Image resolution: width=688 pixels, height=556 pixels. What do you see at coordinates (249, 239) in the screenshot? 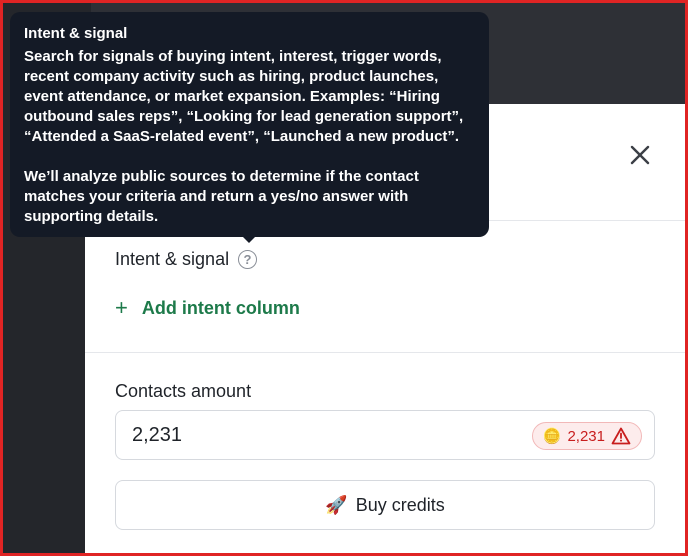
I see `tooltip-arrow` at bounding box center [249, 239].